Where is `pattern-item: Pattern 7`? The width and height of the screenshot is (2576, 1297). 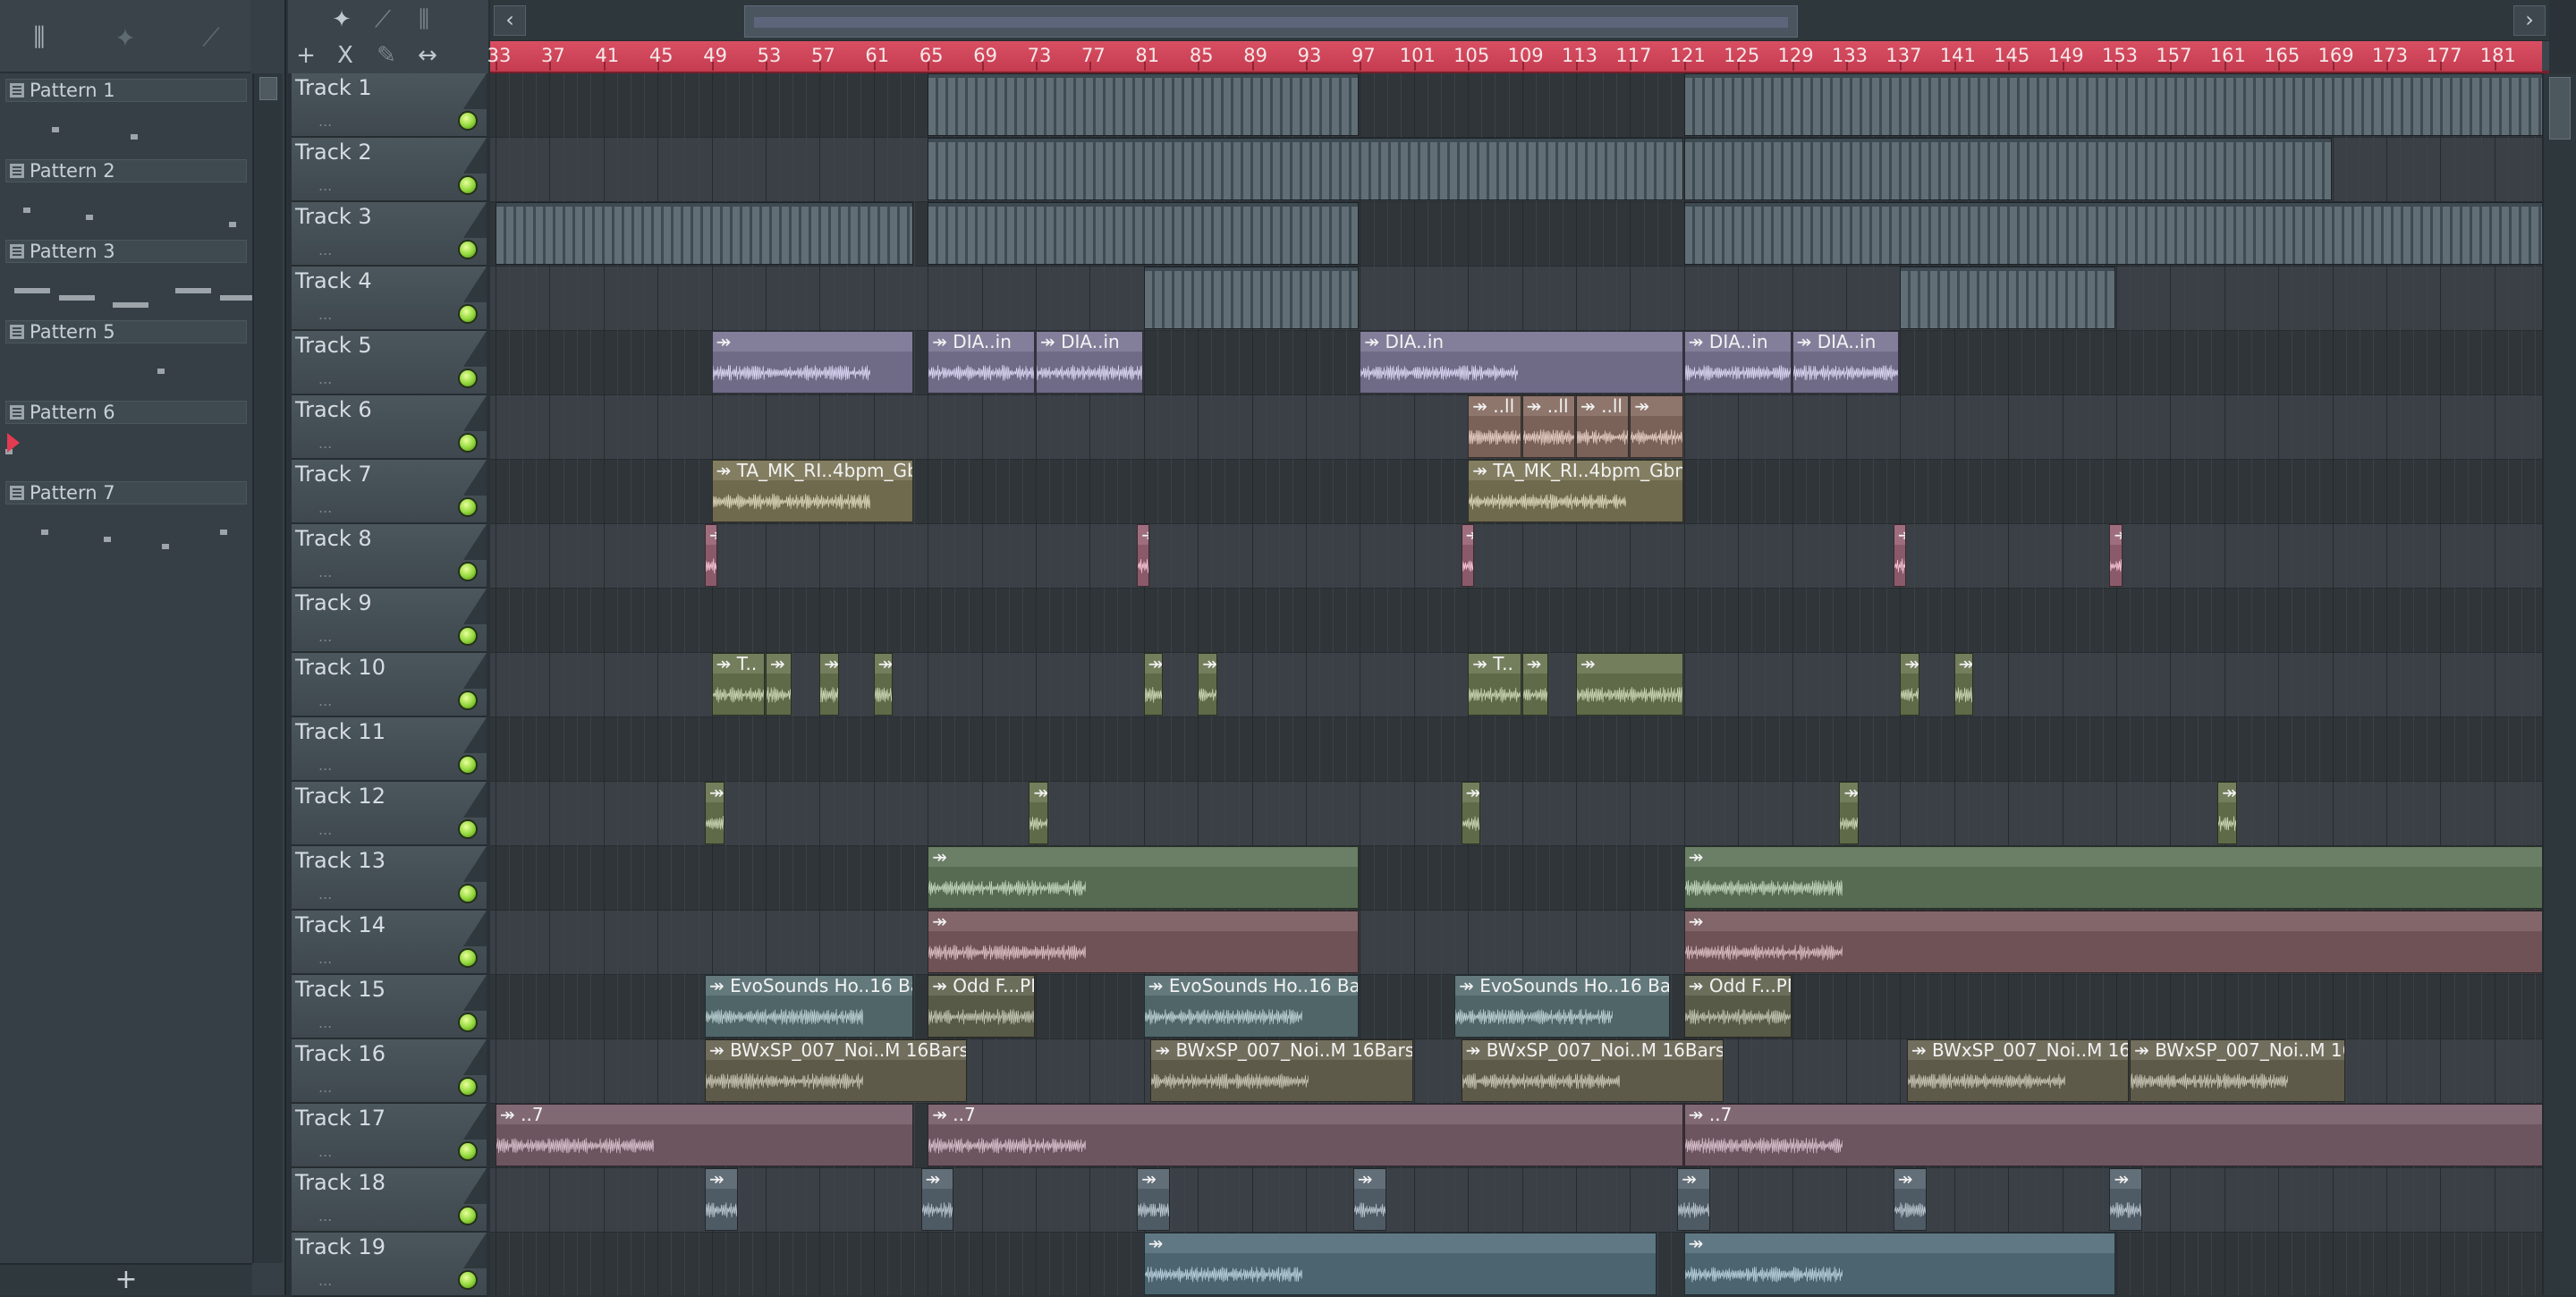
pattern-item: Pattern 7 is located at coordinates (126, 516).